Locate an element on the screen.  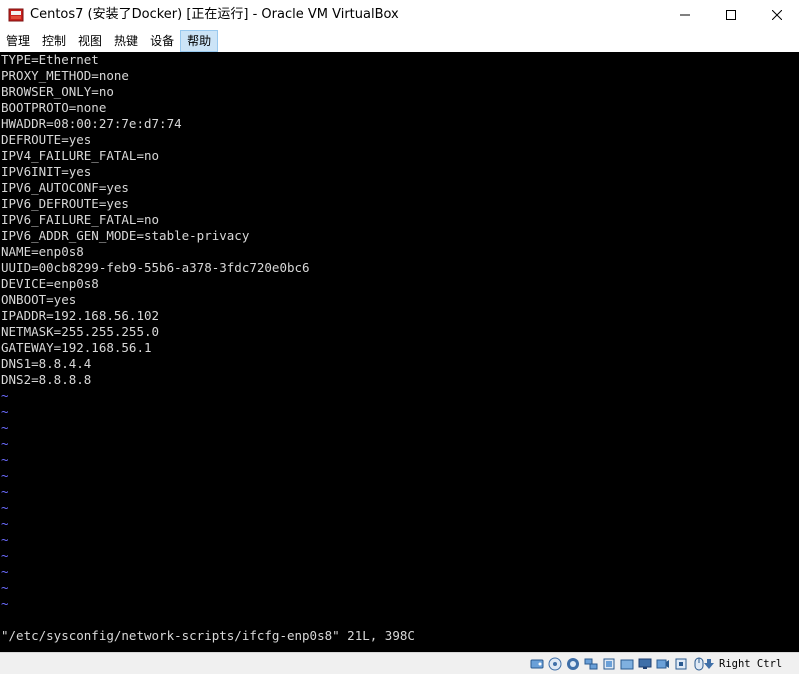
config-line: NAME=enp0s8 is located at coordinates (42, 251).